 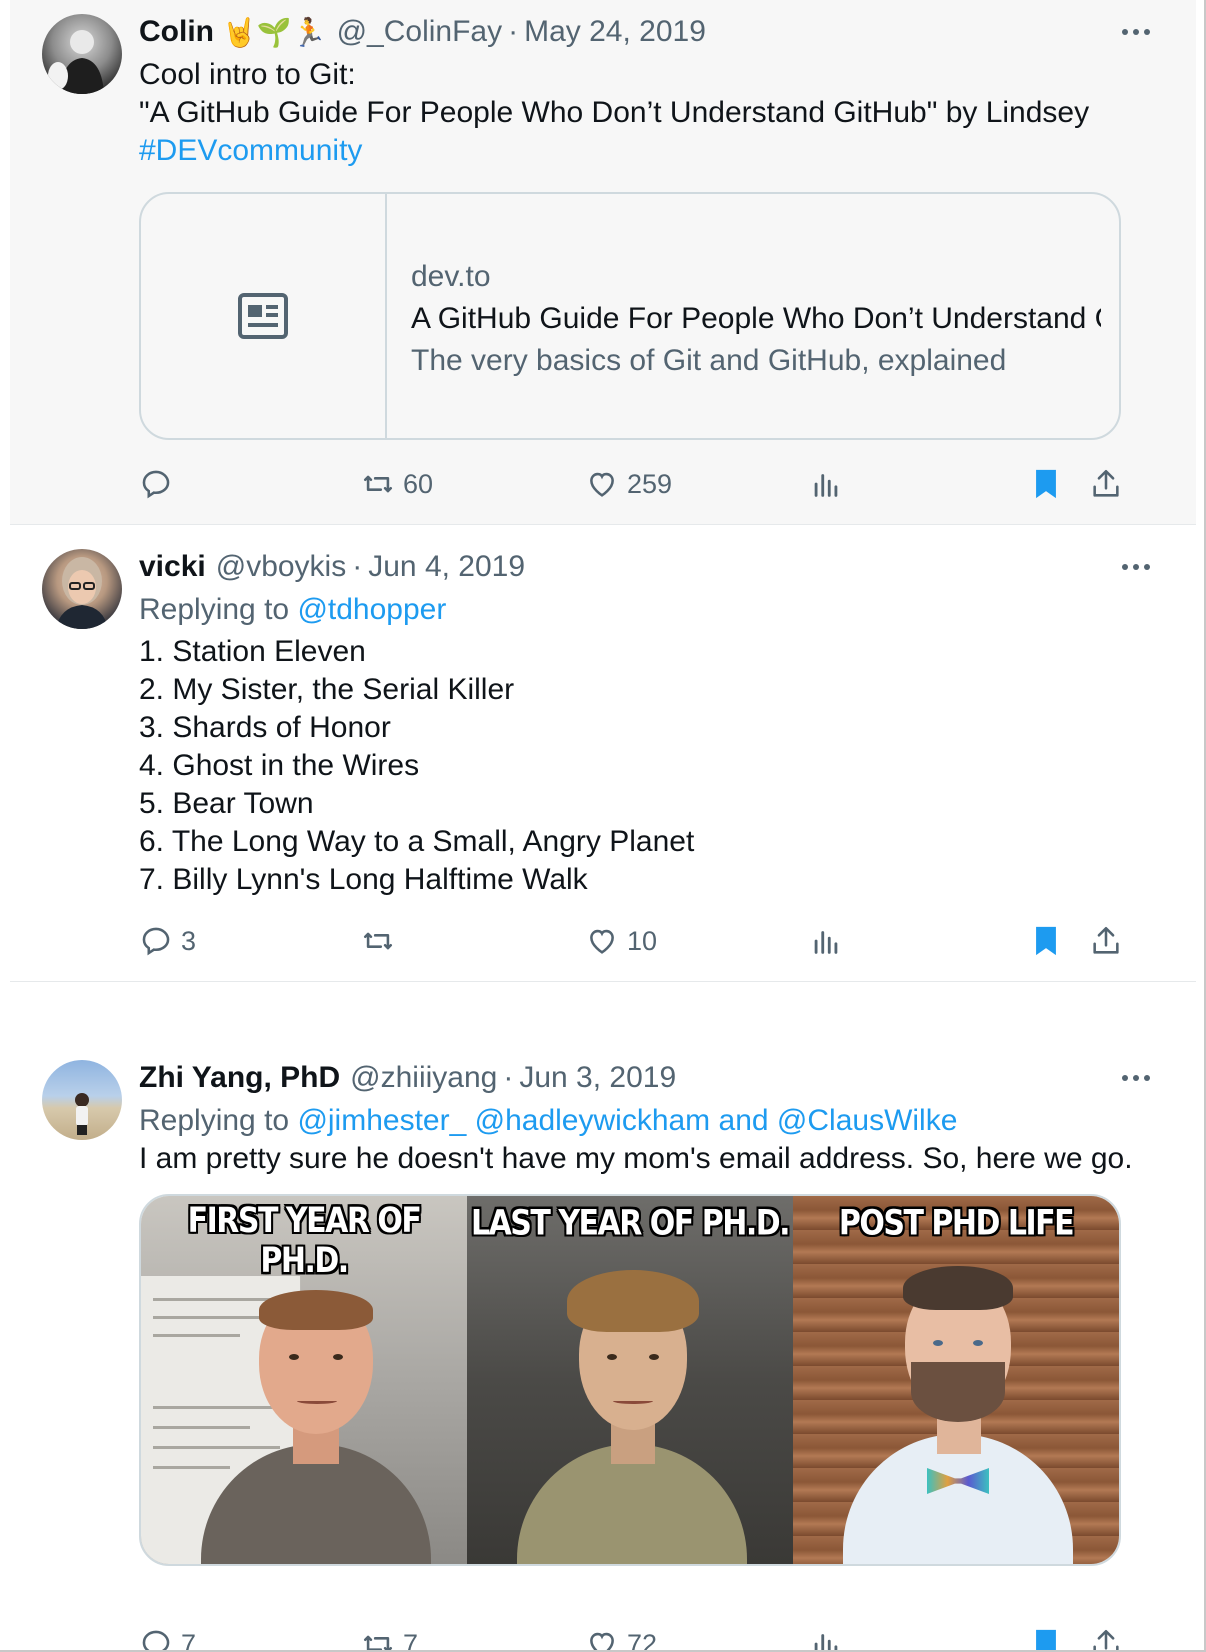 I want to click on like-count: 10, so click(x=642, y=940).